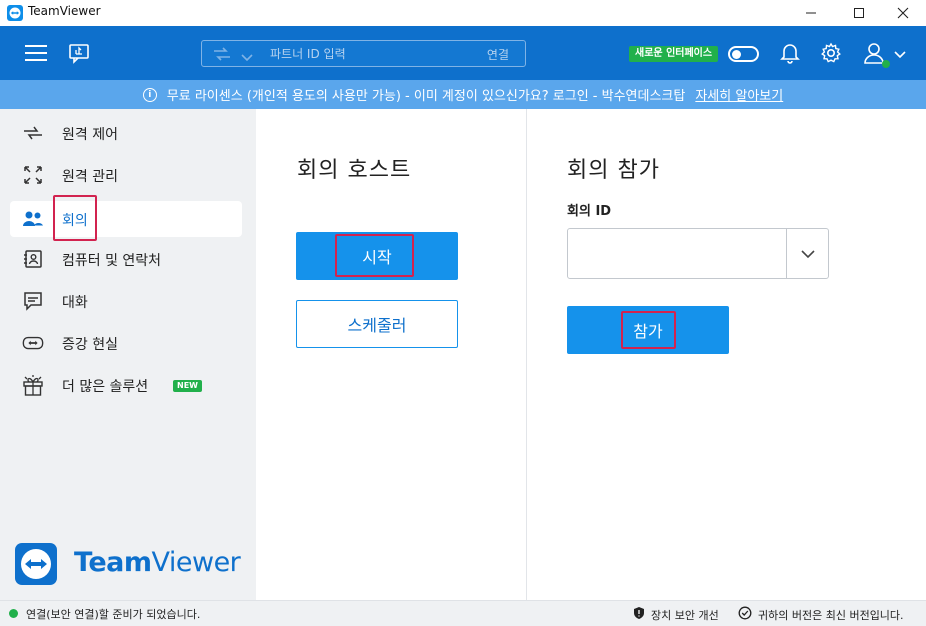 The width and height of the screenshot is (926, 626). Describe the element at coordinates (811, 13) in the screenshot. I see `minimize-button` at that location.